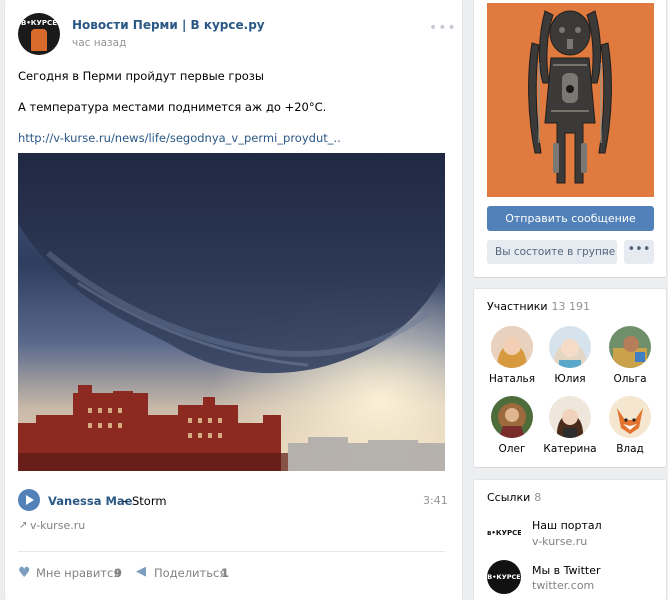 The height and width of the screenshot is (600, 668). I want to click on post-timestamp: час назад, so click(99, 43).